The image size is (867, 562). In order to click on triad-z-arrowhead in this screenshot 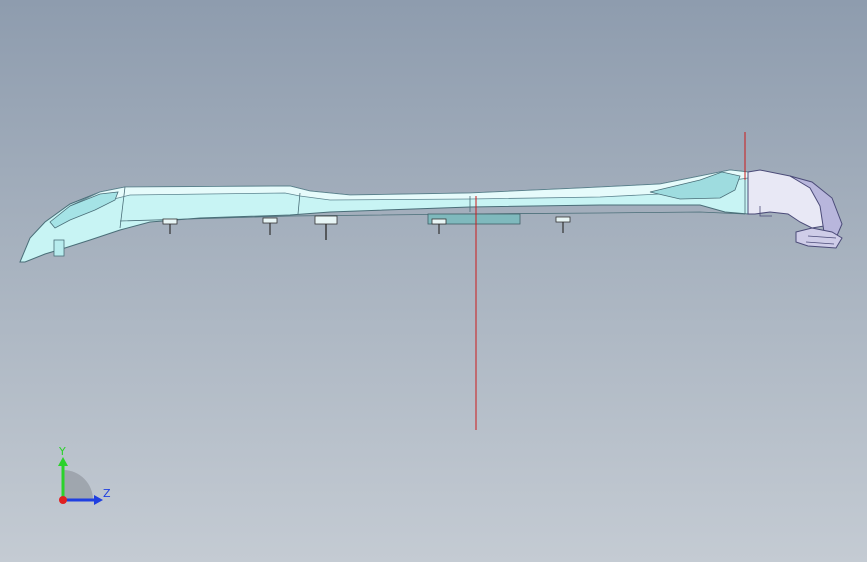, I will do `click(98, 500)`.